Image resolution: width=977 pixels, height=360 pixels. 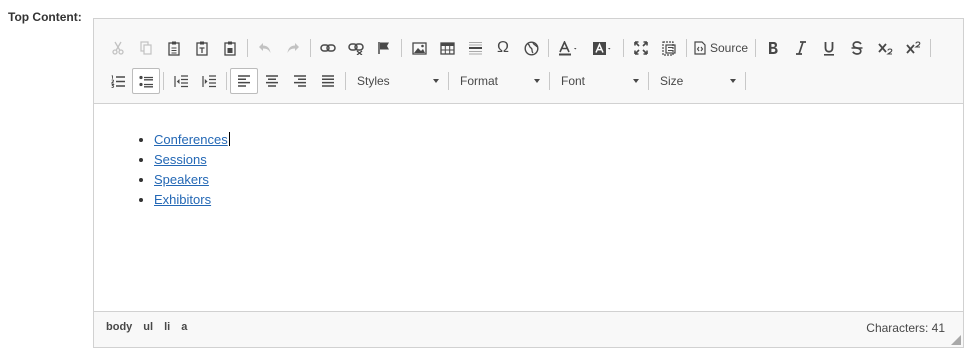 I want to click on anchor-button, so click(x=384, y=48).